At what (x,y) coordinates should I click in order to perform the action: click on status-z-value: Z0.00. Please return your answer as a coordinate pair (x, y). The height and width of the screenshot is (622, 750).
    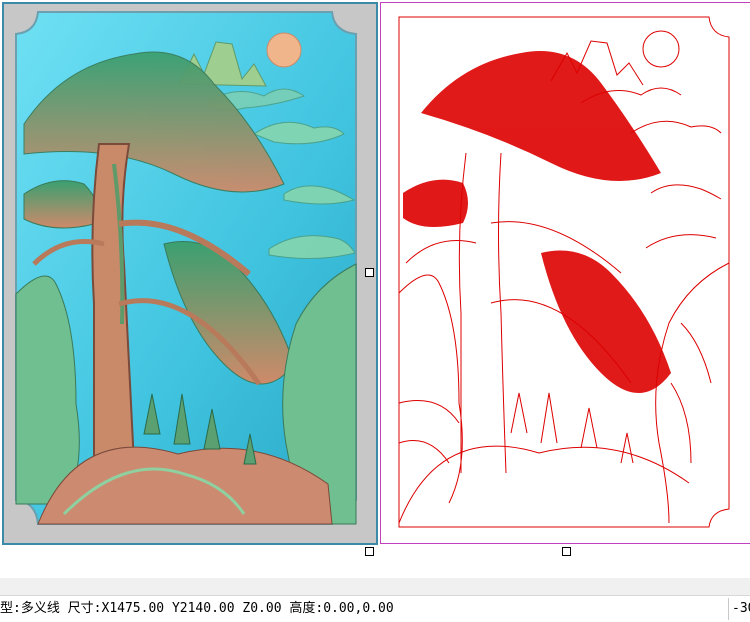
    Looking at the image, I should click on (262, 608).